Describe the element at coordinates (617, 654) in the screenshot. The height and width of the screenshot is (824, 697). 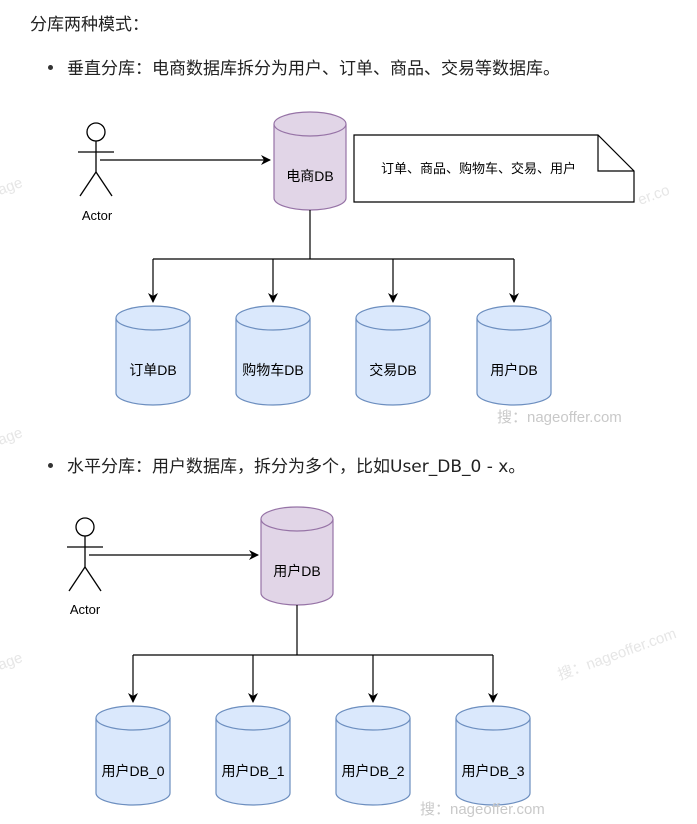
I see `watermark-faint: 搜：nageoffer.com` at that location.